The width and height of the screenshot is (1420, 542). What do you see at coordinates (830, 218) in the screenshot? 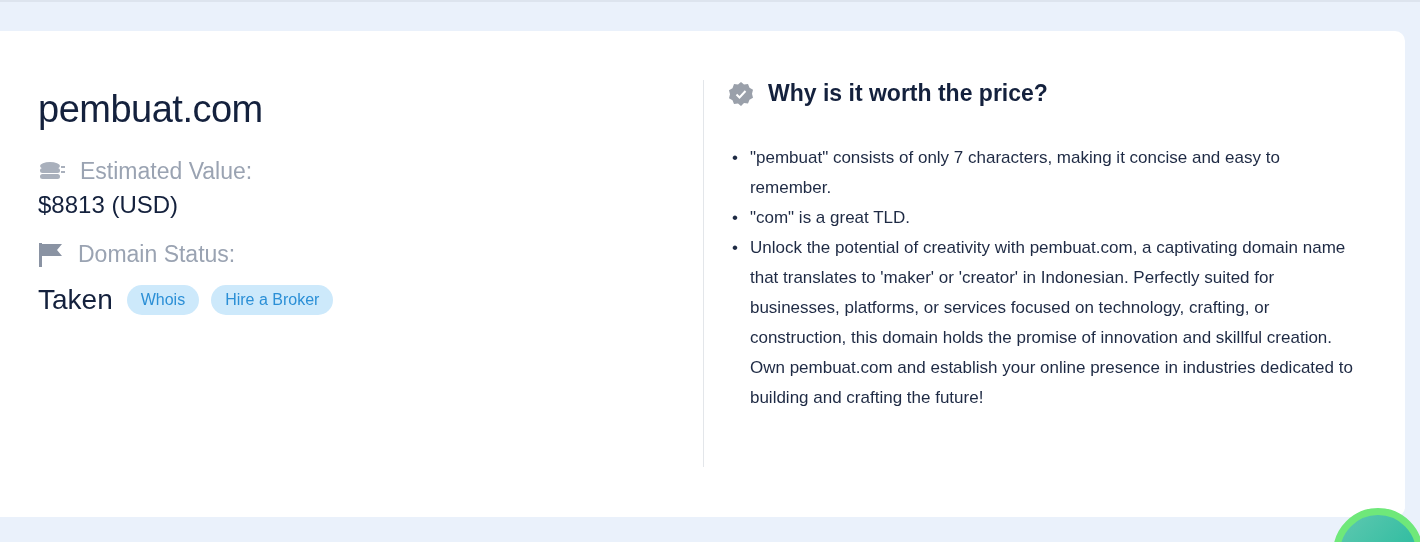
I see `worth-point: "com" is a great TLD.` at bounding box center [830, 218].